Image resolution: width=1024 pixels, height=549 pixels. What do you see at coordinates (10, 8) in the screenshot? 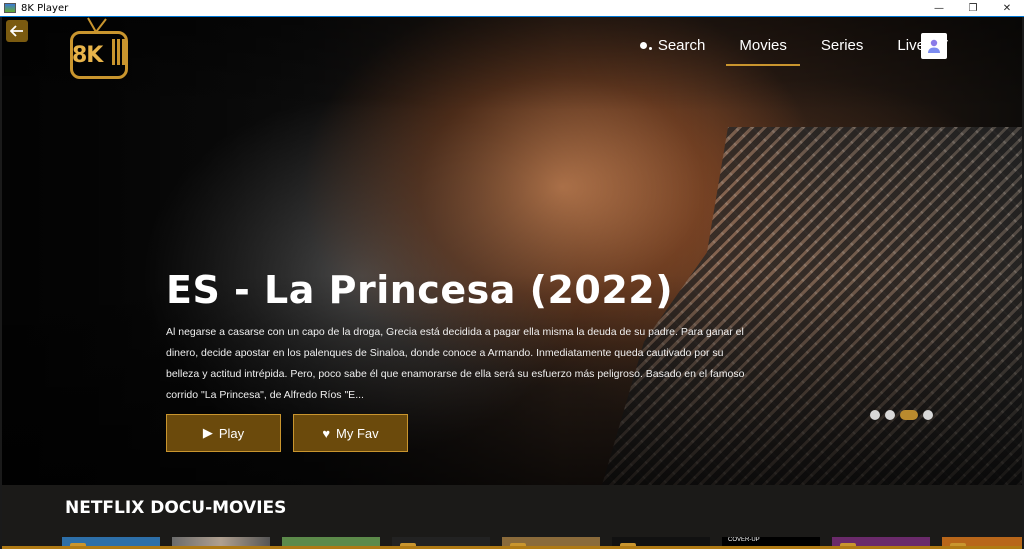
I see `app-icon` at bounding box center [10, 8].